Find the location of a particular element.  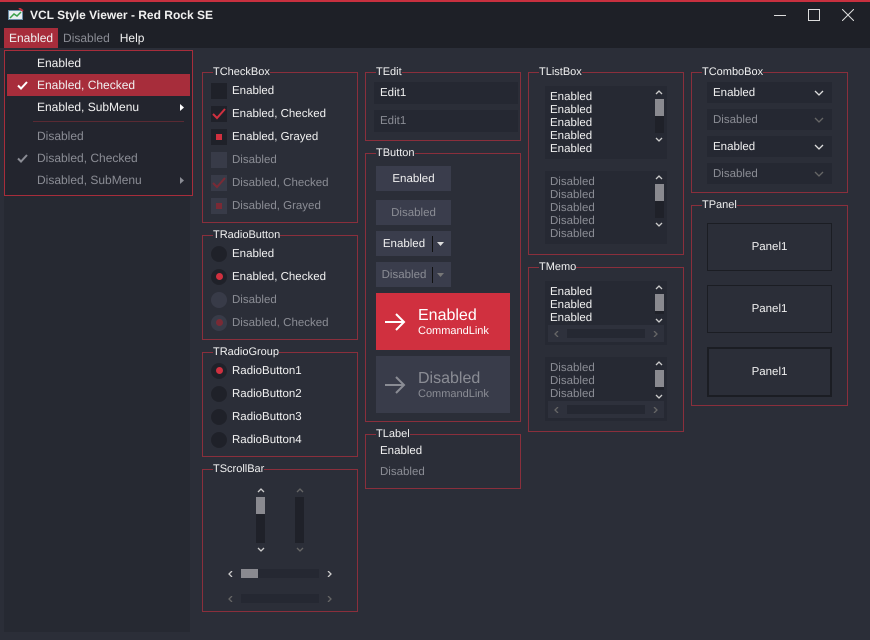

group-title: TRadioButton is located at coordinates (246, 235).